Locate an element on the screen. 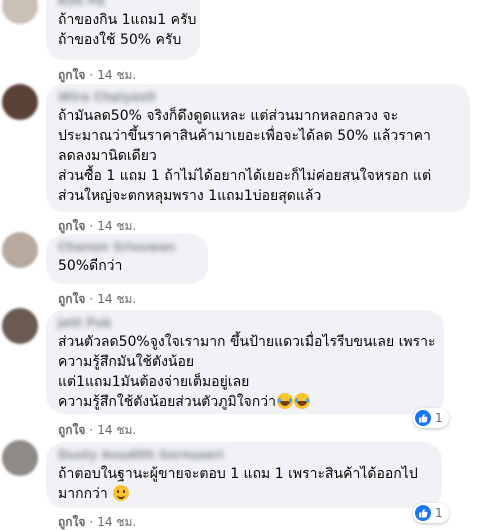  comment-text-line: ส่วนใหญ่จะตกหลุมพราง 1แถม1บ่อยสุดแล้ว is located at coordinates (190, 196).